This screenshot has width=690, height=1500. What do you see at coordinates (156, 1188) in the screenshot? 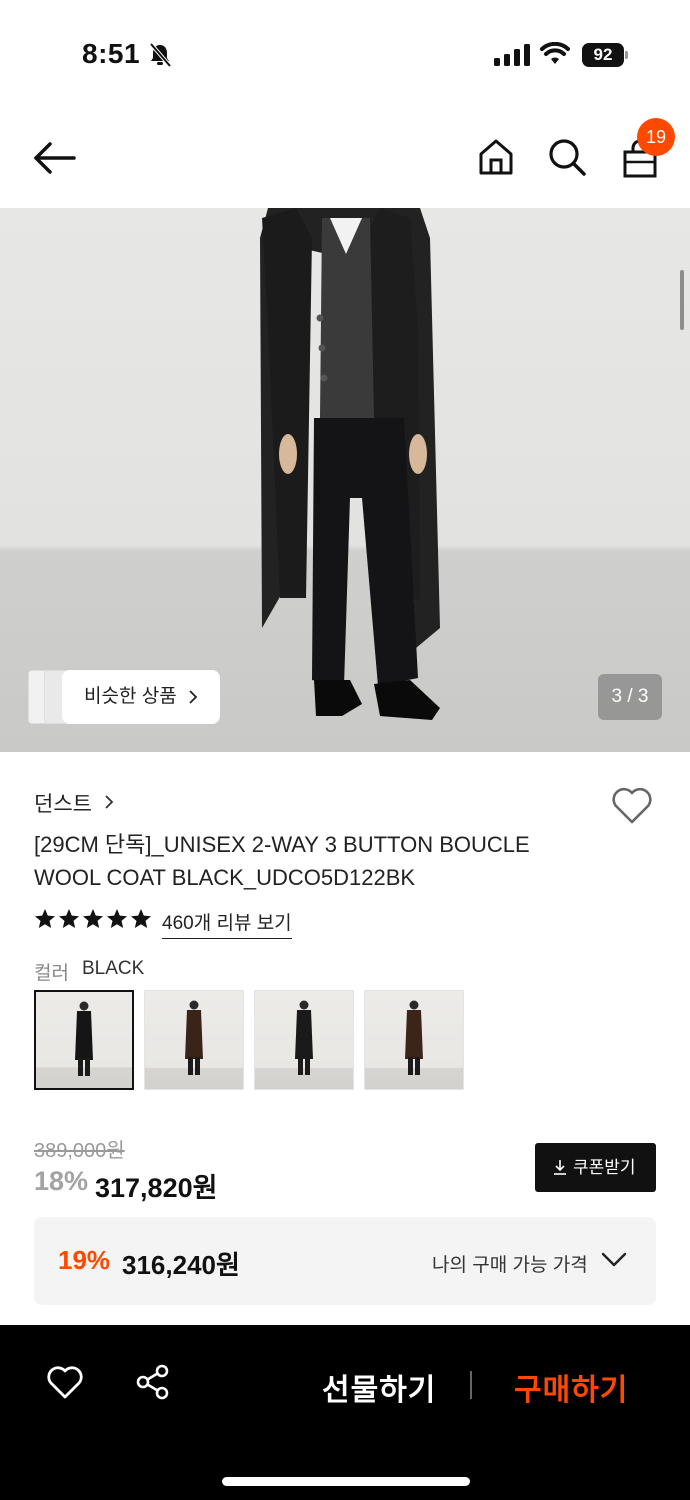
I see `sale-price: 317,820원` at bounding box center [156, 1188].